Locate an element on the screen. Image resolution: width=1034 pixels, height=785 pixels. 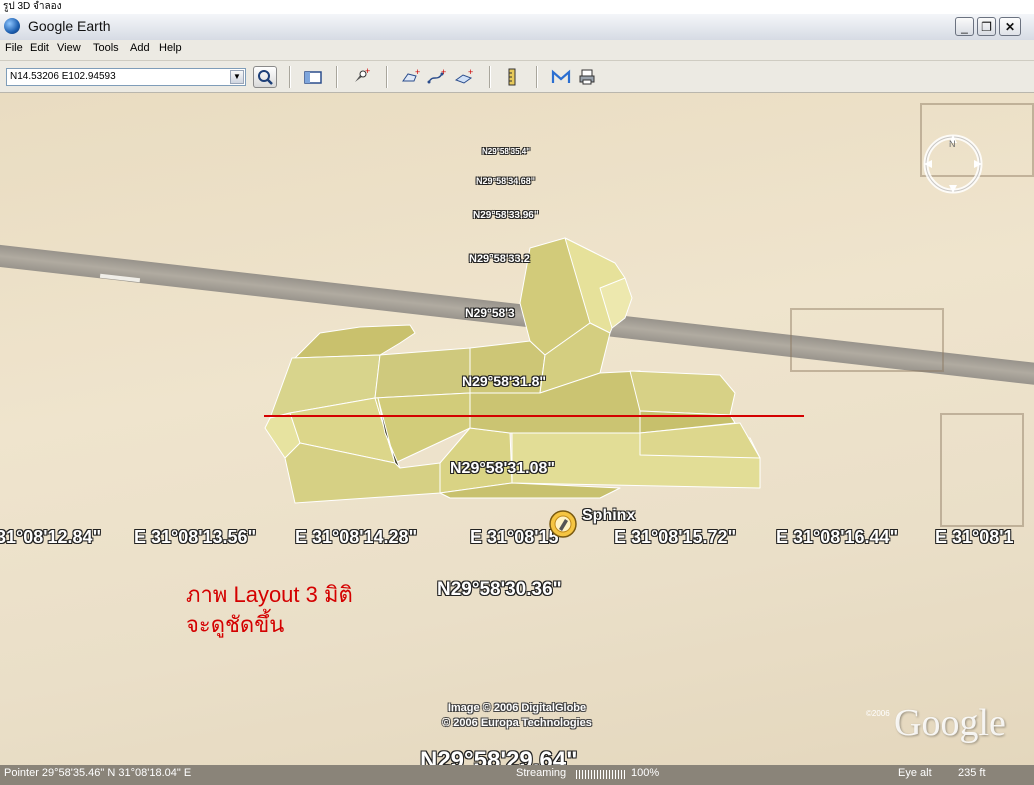
sidebar-toggle-icon is located at coordinates (313, 77).